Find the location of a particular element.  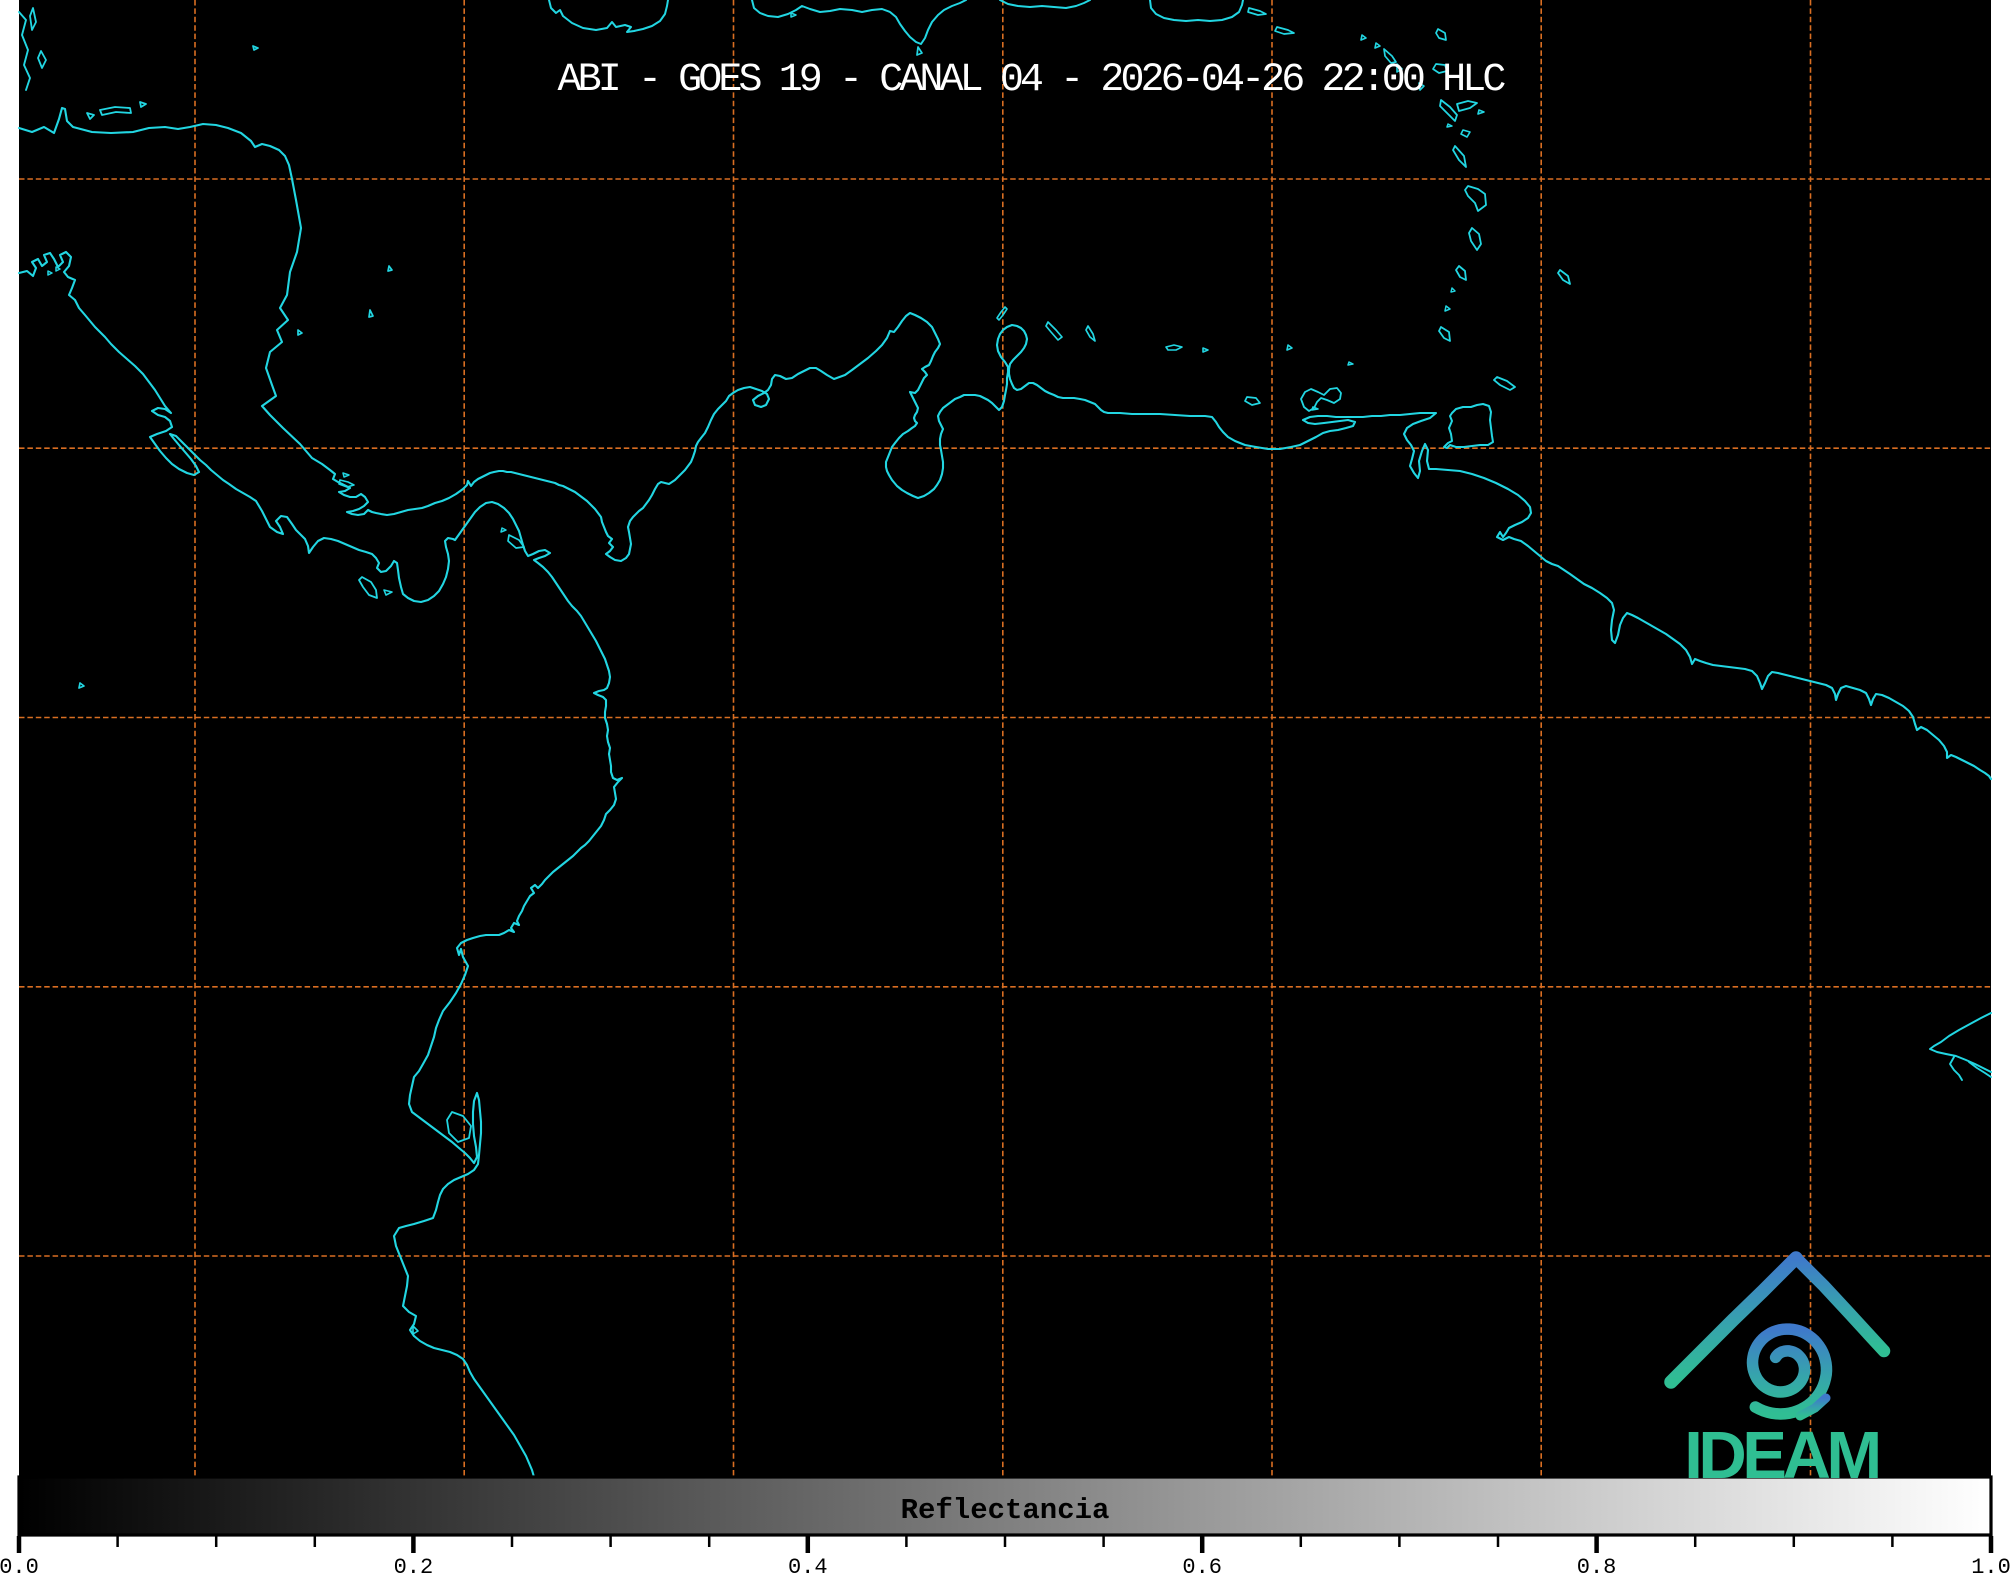

svg-text: IDEAM is located at coordinates (1781, 1455).